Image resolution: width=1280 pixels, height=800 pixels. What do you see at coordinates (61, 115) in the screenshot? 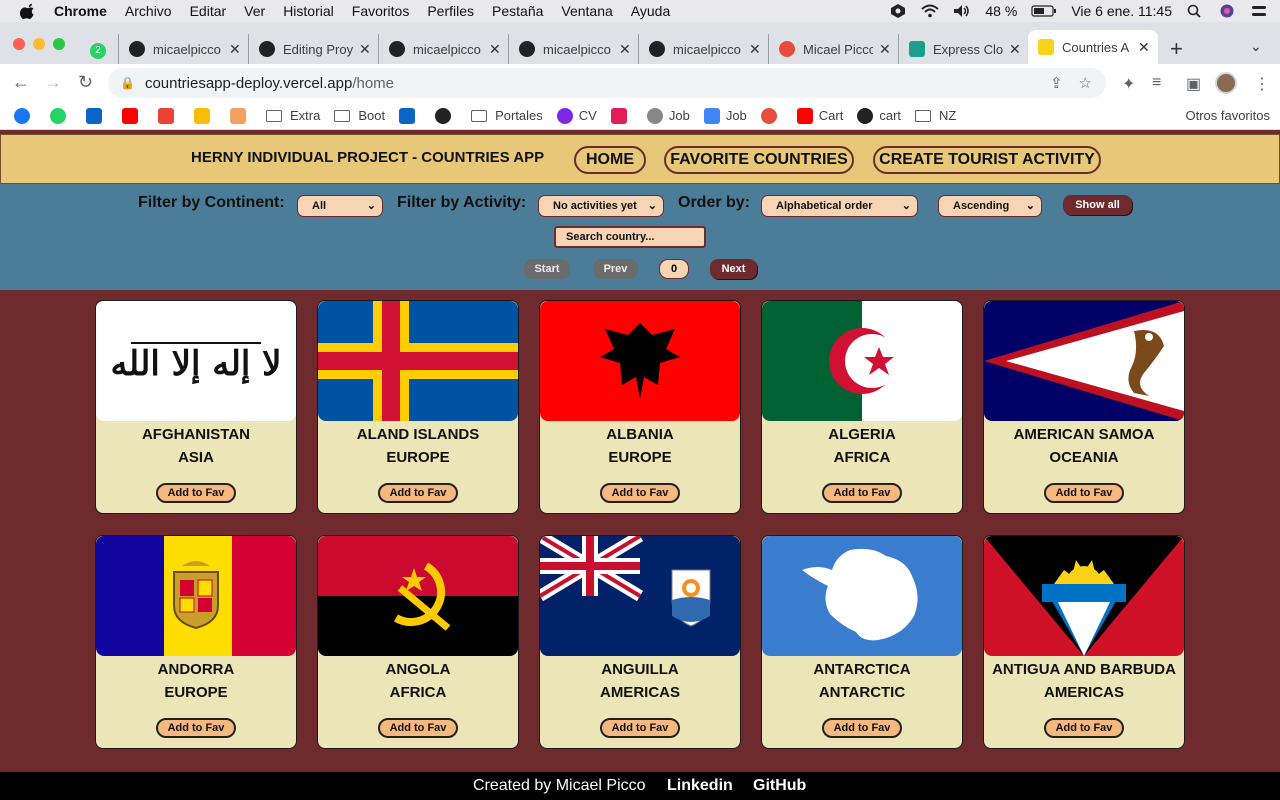
I see `bookmark-whatsapp` at bounding box center [61, 115].